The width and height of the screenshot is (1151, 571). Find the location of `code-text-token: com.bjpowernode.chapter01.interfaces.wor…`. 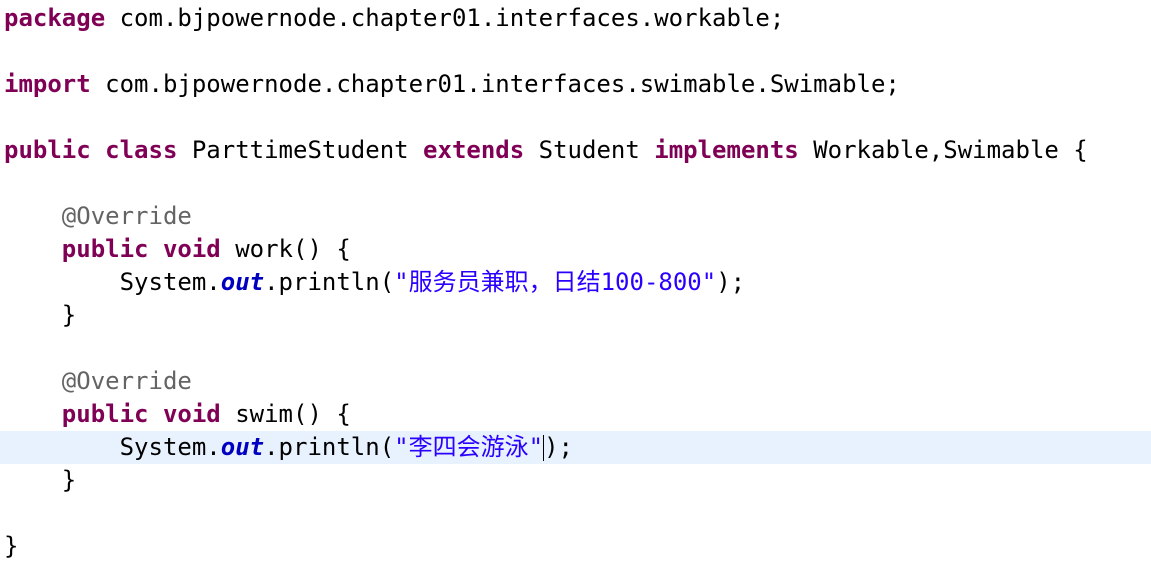

code-text-token: com.bjpowernode.chapter01.interfaces.wor… is located at coordinates (445, 18).